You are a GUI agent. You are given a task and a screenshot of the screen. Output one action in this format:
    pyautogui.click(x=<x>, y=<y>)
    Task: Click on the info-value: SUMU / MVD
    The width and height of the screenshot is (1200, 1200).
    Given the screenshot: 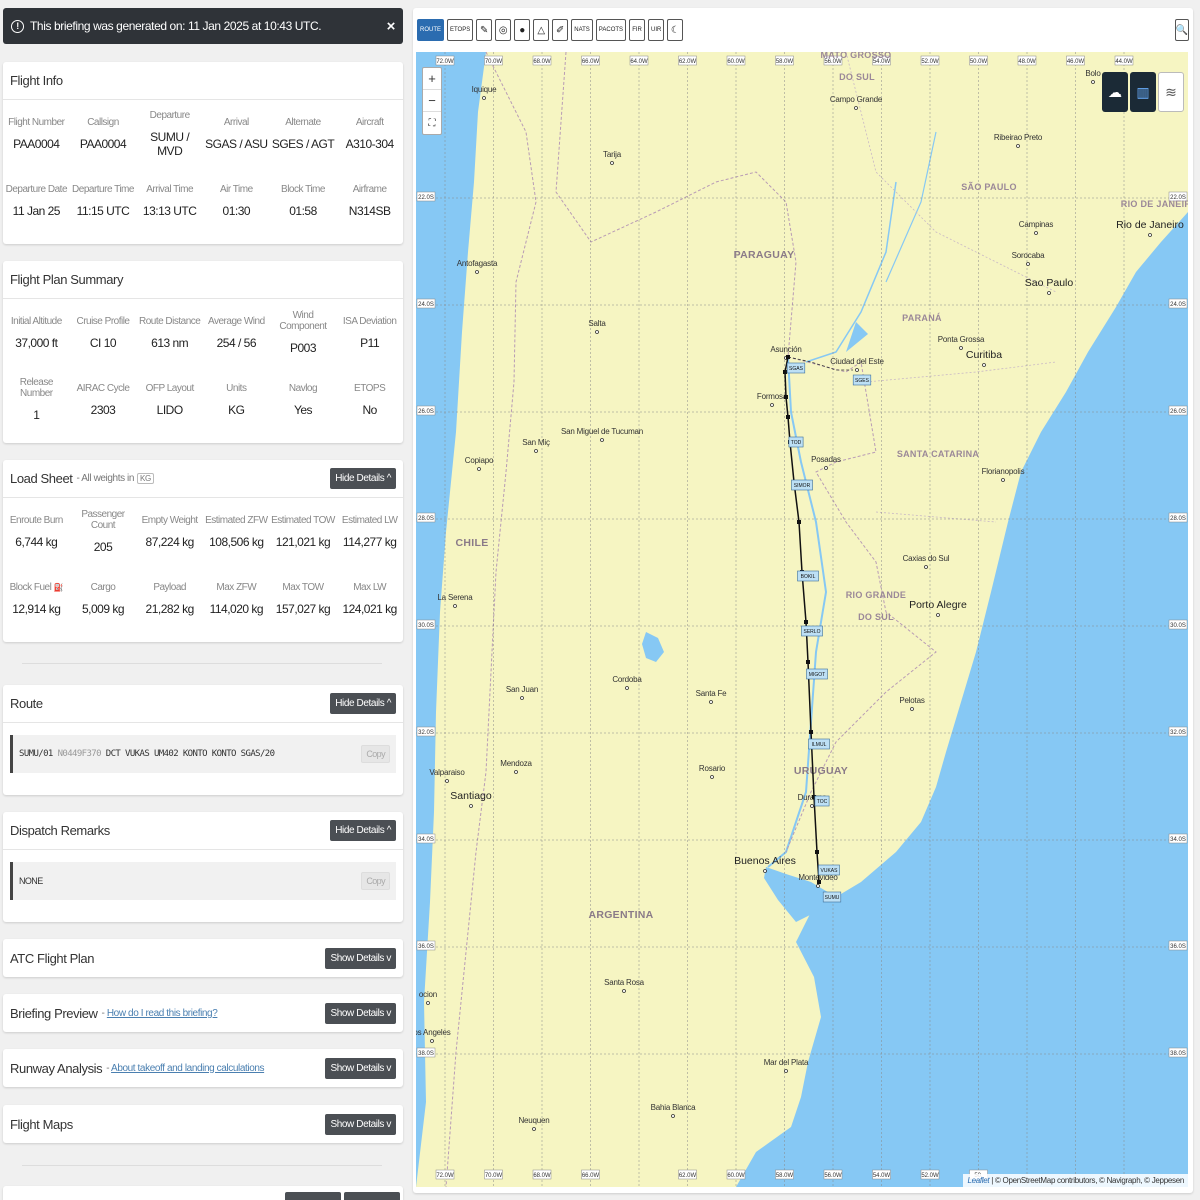 What is the action you would take?
    pyautogui.click(x=170, y=143)
    